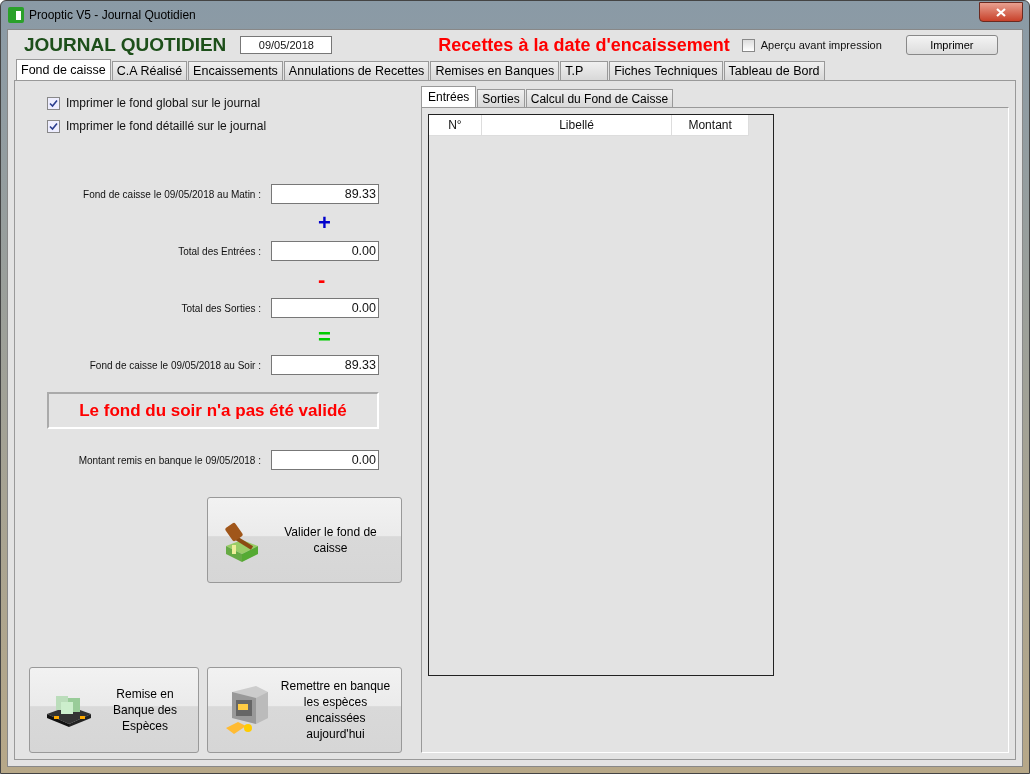 Image resolution: width=1030 pixels, height=774 pixels. I want to click on tab: Tableau de Bord, so click(774, 70).